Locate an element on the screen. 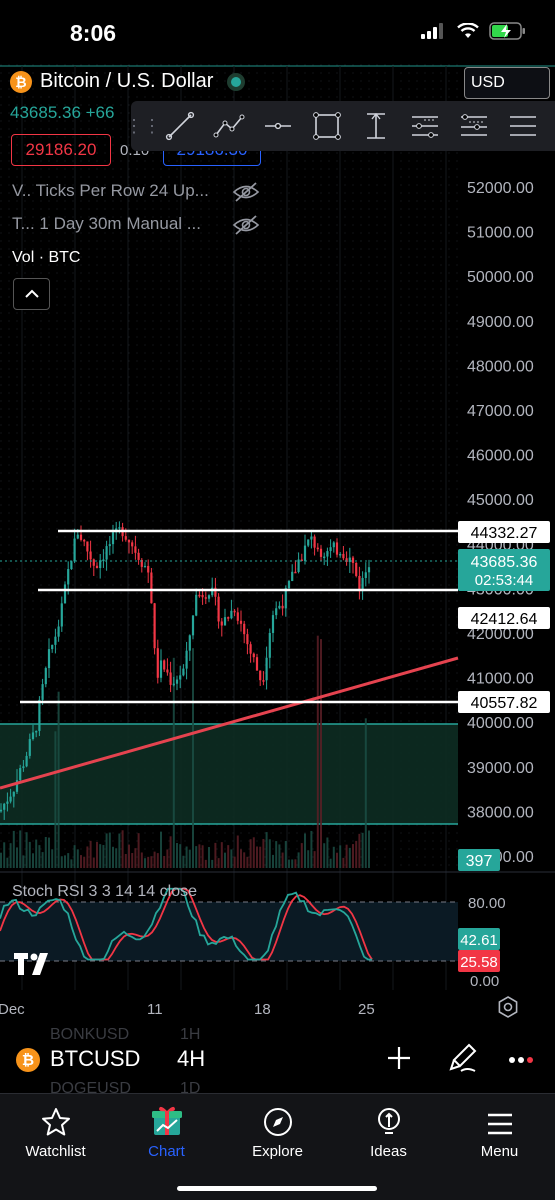 This screenshot has width=555, height=1200. tab-chart: Chart is located at coordinates (166, 1129).